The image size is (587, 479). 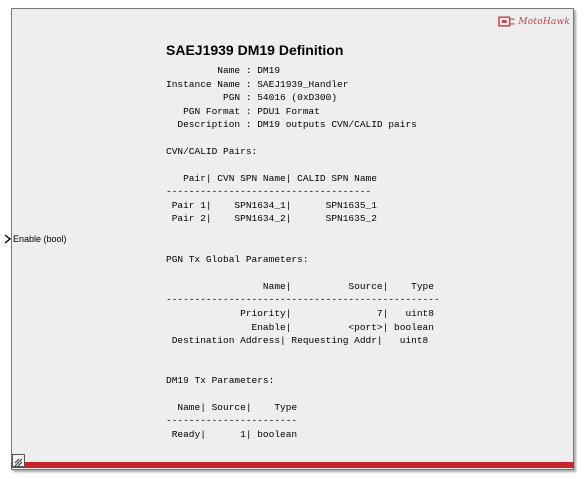 What do you see at coordinates (271, 205) in the screenshot?
I see `cvn-table-row: Pair 1| SPN1634_1| SPN1635_1` at bounding box center [271, 205].